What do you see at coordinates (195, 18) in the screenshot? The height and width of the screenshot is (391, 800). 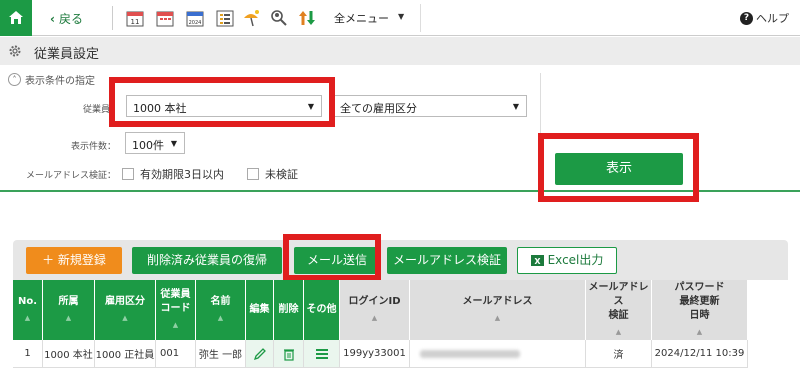 I see `calendar-2024-icon: 2024` at bounding box center [195, 18].